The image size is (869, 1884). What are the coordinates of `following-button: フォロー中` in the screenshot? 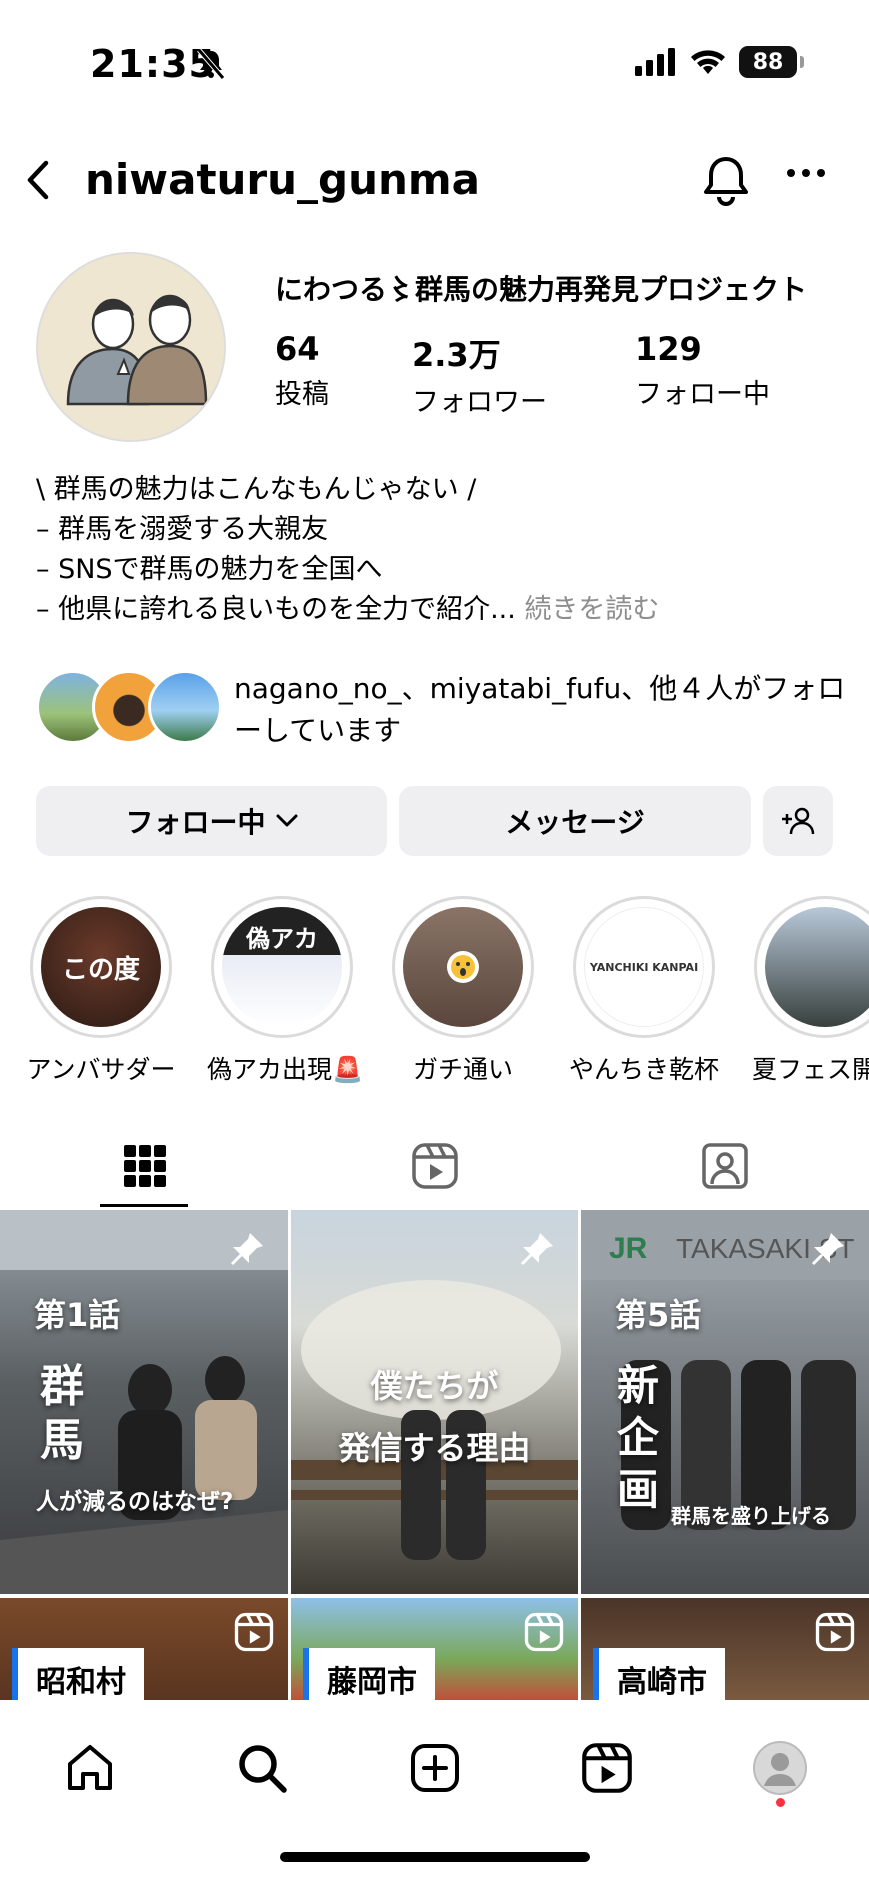 It's located at (211, 821).